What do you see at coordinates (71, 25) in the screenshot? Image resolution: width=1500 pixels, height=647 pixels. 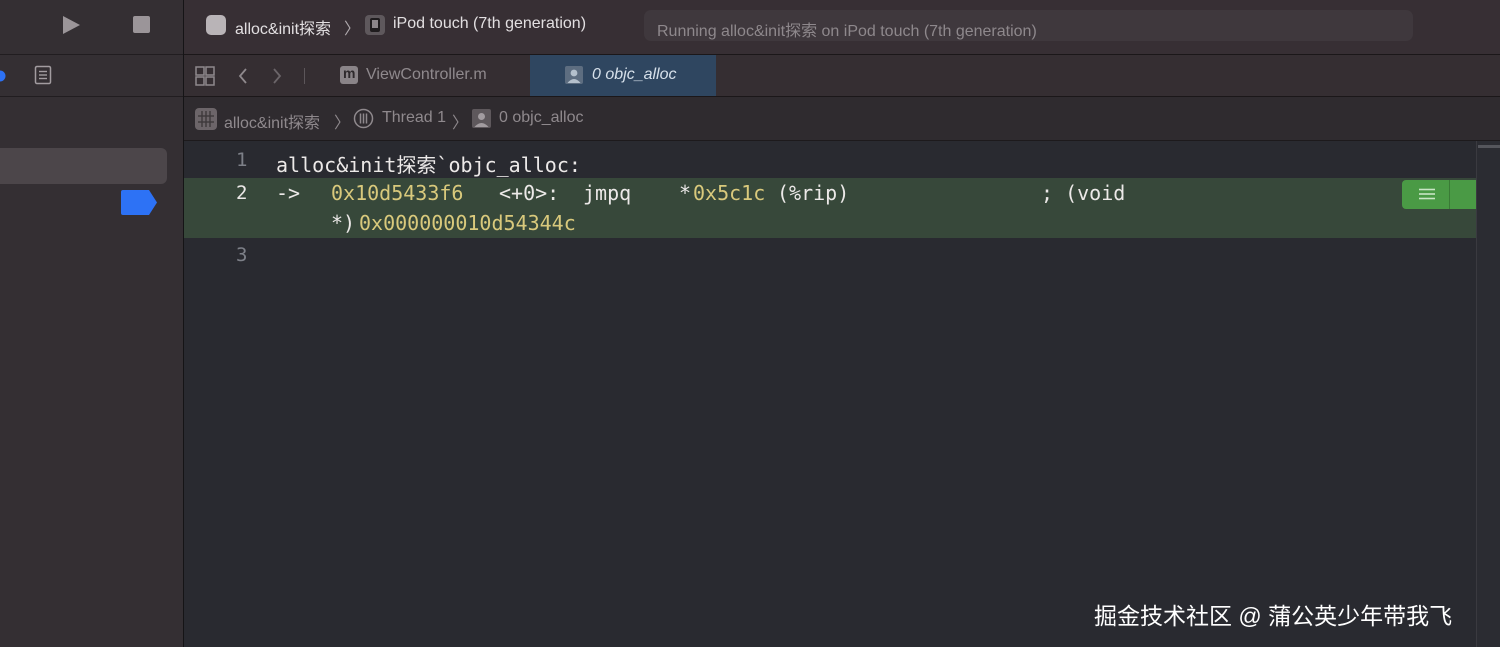 I see `run-button` at bounding box center [71, 25].